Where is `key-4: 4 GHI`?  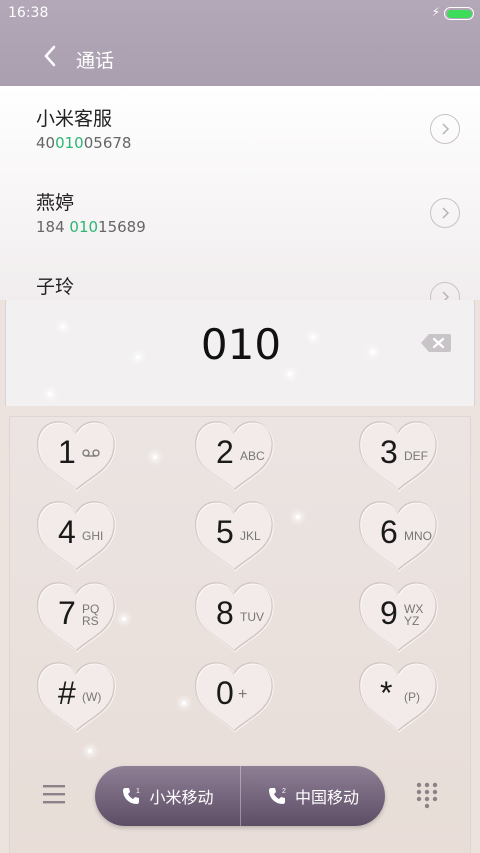 key-4: 4 GHI is located at coordinates (76, 536).